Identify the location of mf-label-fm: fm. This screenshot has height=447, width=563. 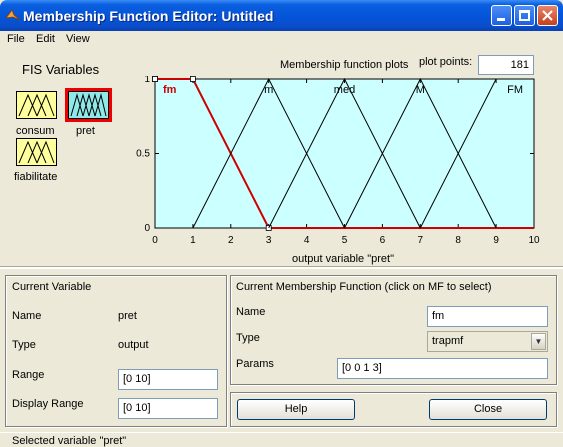
(170, 90).